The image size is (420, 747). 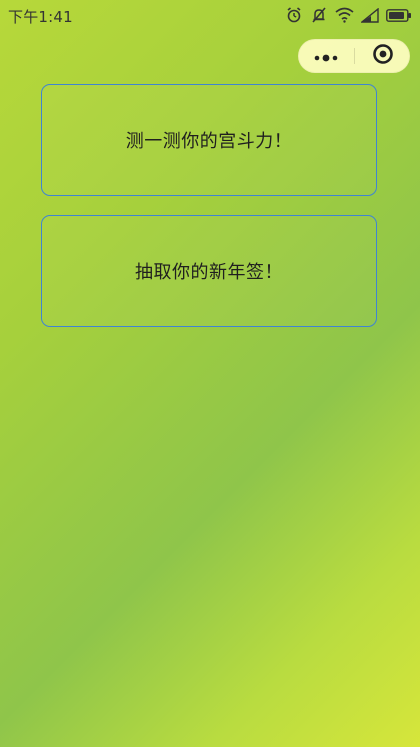 I want to click on palace-fight-test-label: 测一测你的宫斗力！, so click(x=209, y=141).